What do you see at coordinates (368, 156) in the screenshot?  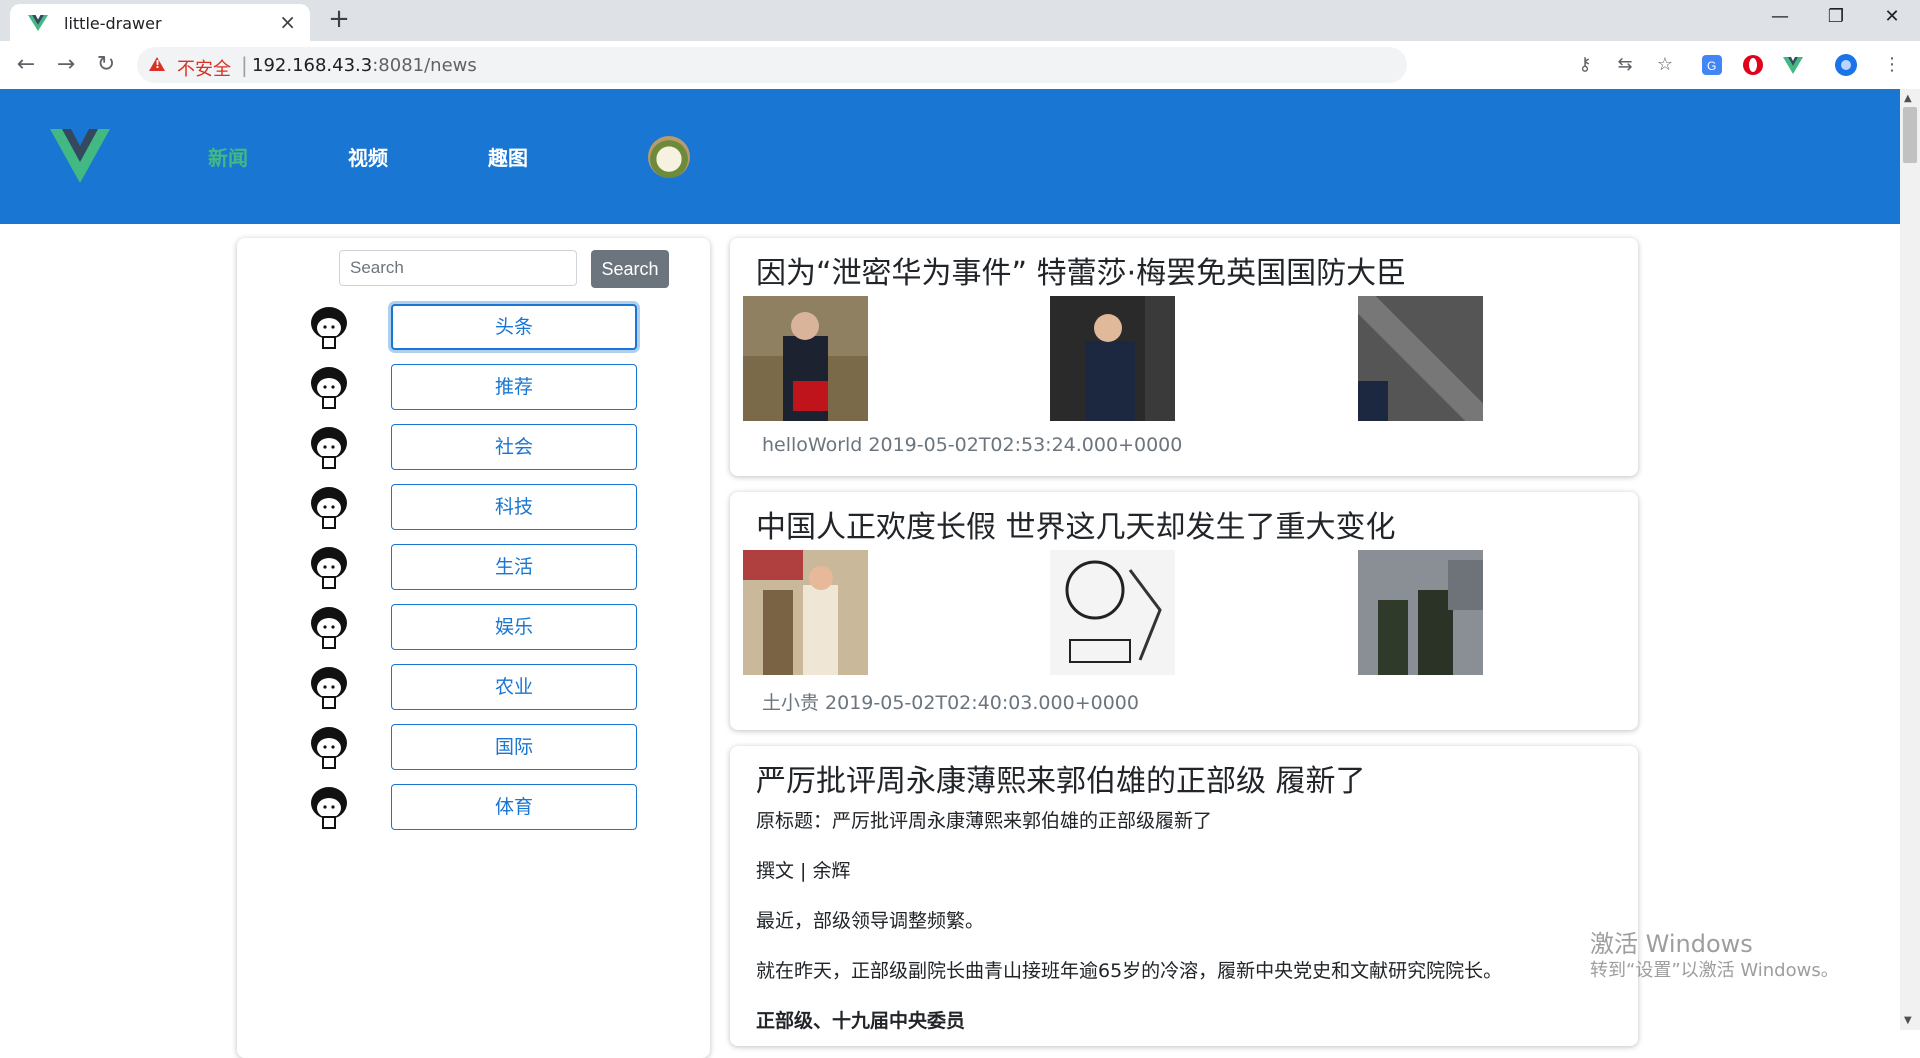 I see `nav-video: 视频` at bounding box center [368, 156].